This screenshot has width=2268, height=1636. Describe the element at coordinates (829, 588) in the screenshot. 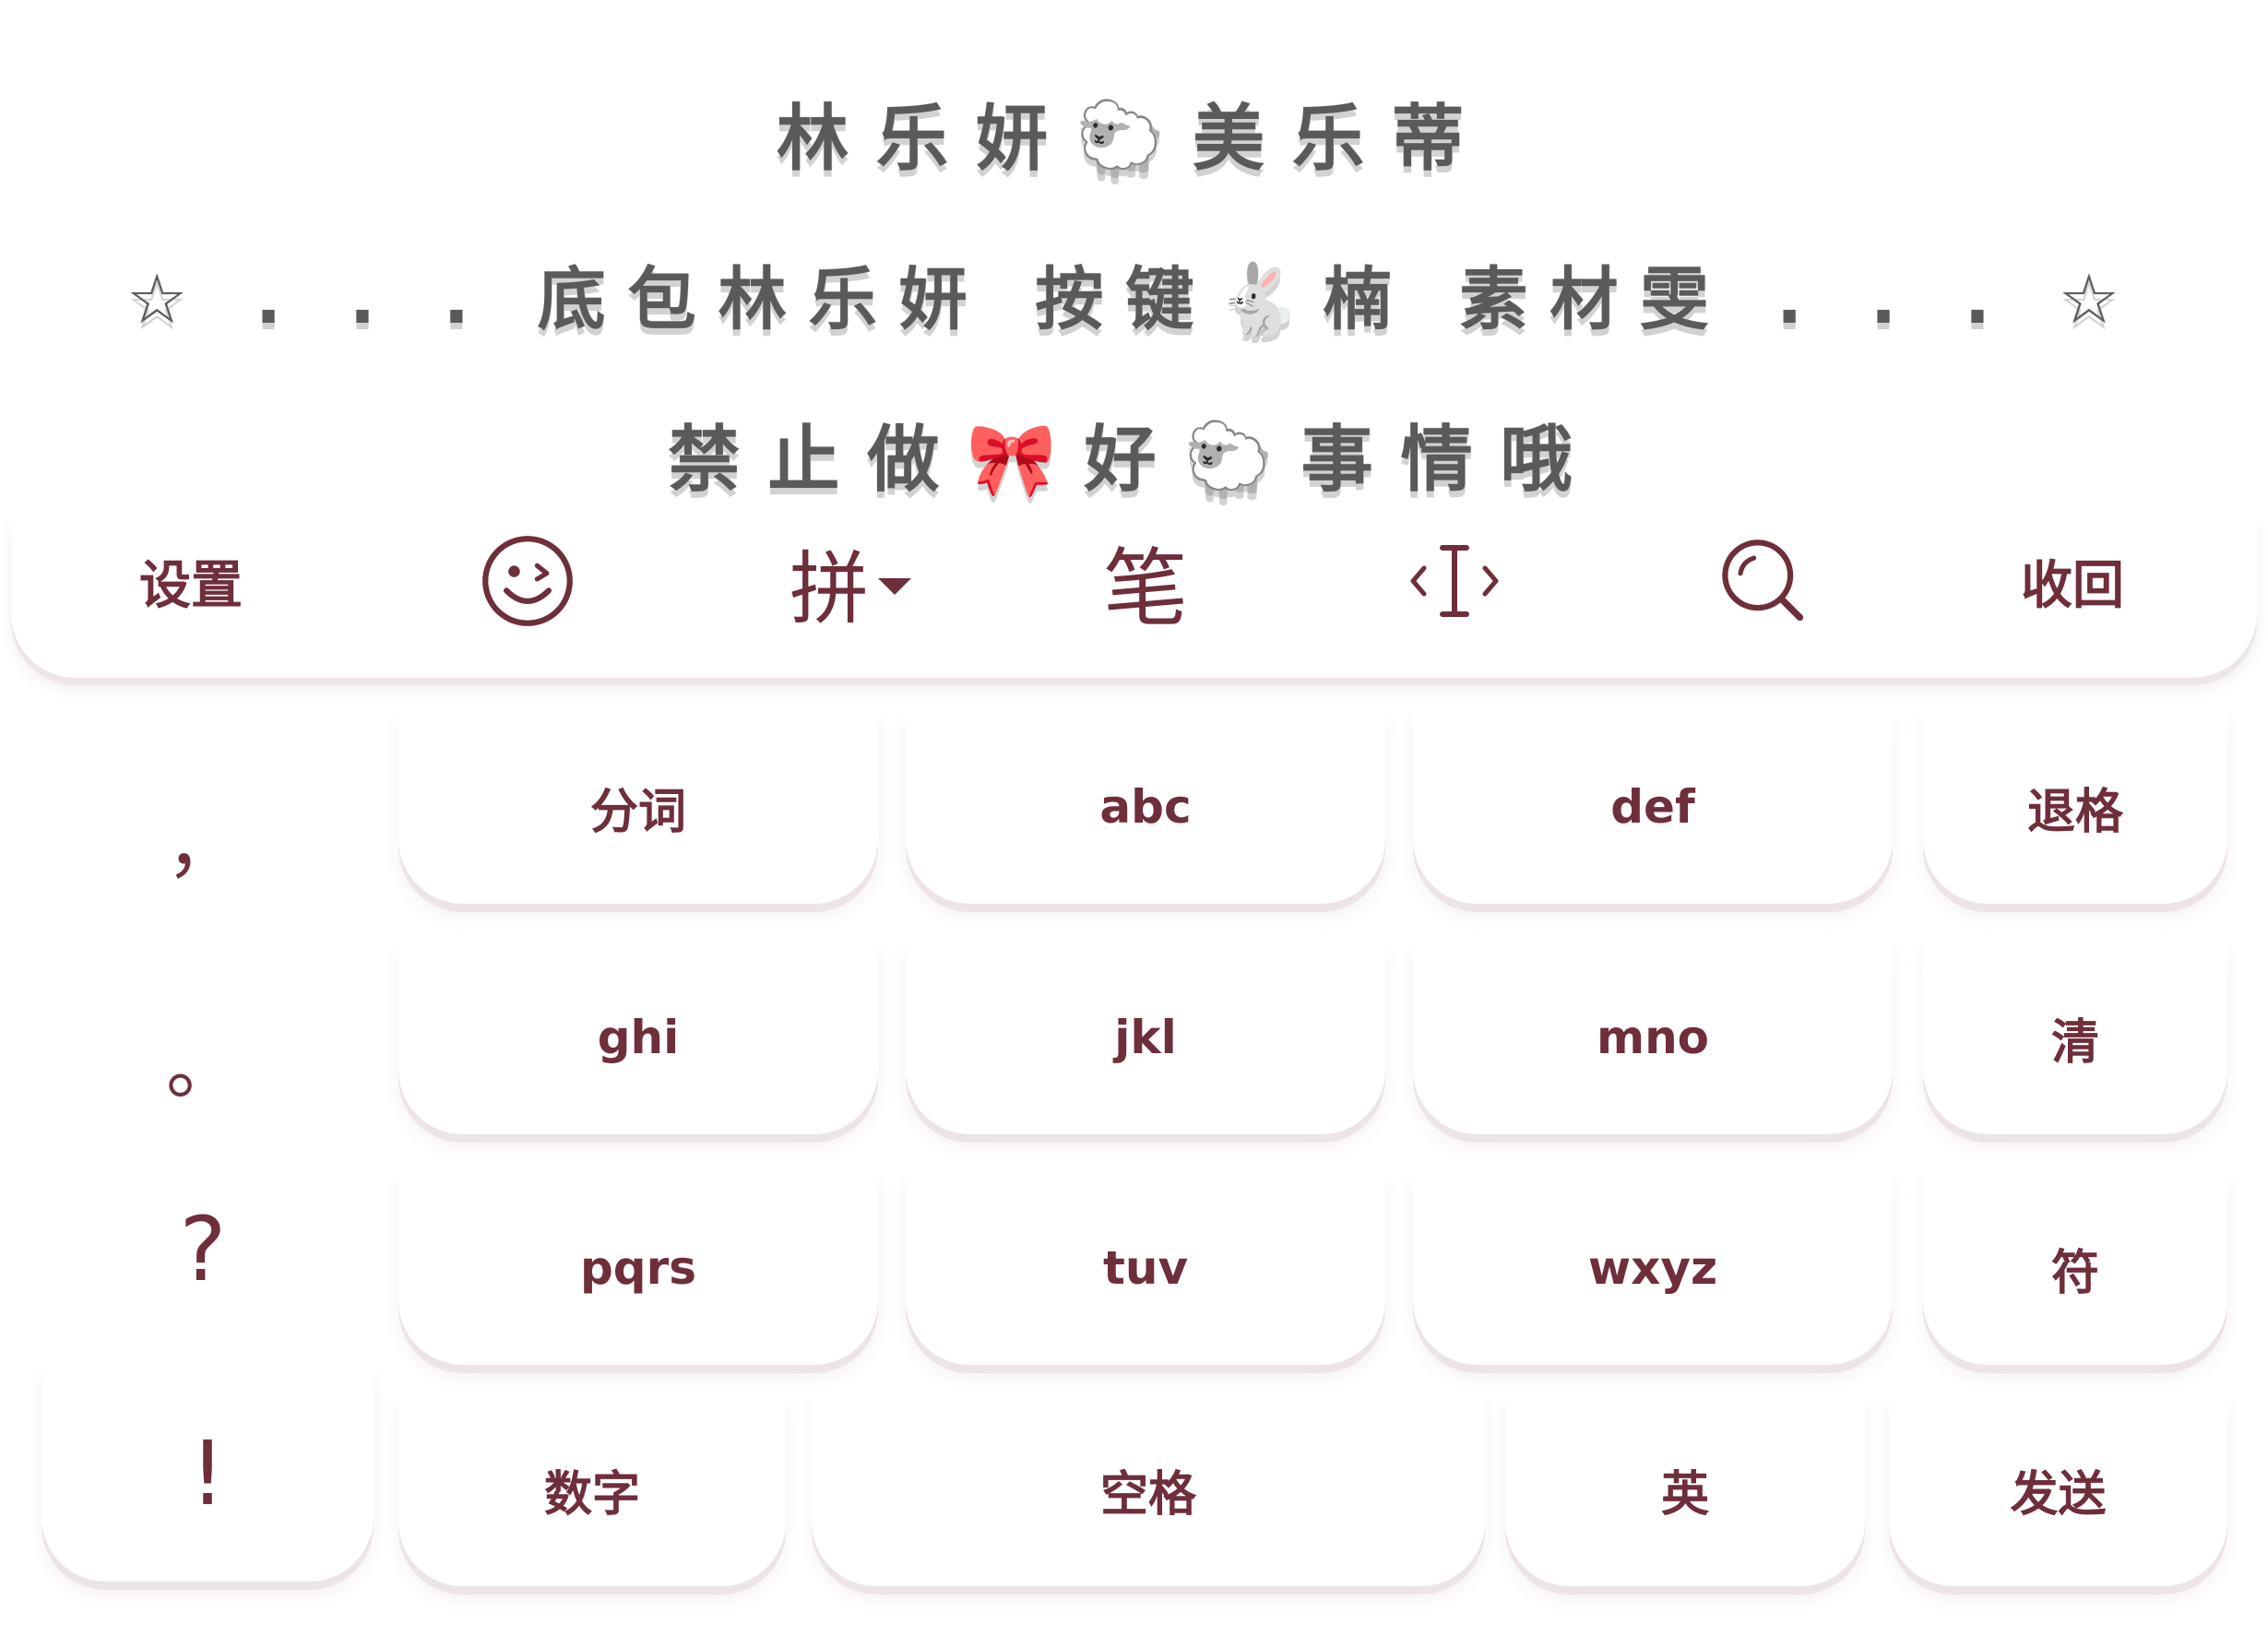

I see `pinyin-label: 拼` at that location.